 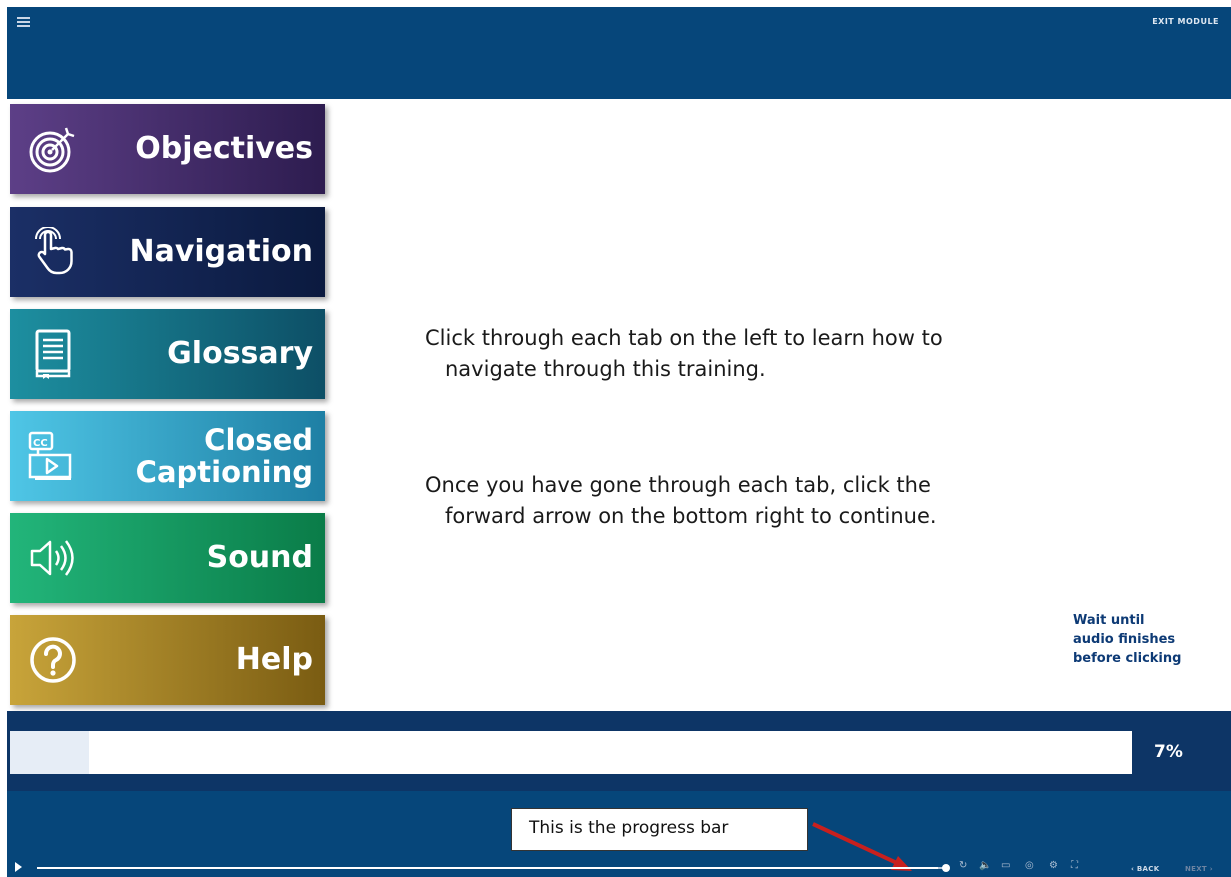 I want to click on tab-label-line2: Captioning, so click(x=224, y=472).